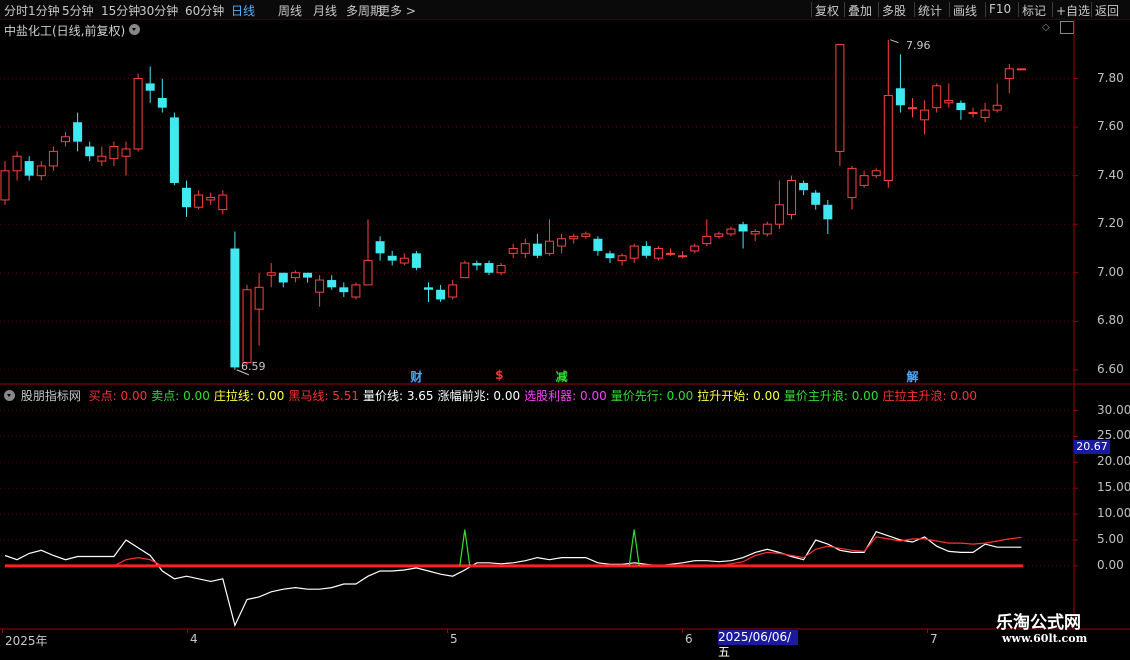 This screenshot has width=1130, height=660. What do you see at coordinates (1045, 638) in the screenshot?
I see `watermark-url: www.60lt.com` at bounding box center [1045, 638].